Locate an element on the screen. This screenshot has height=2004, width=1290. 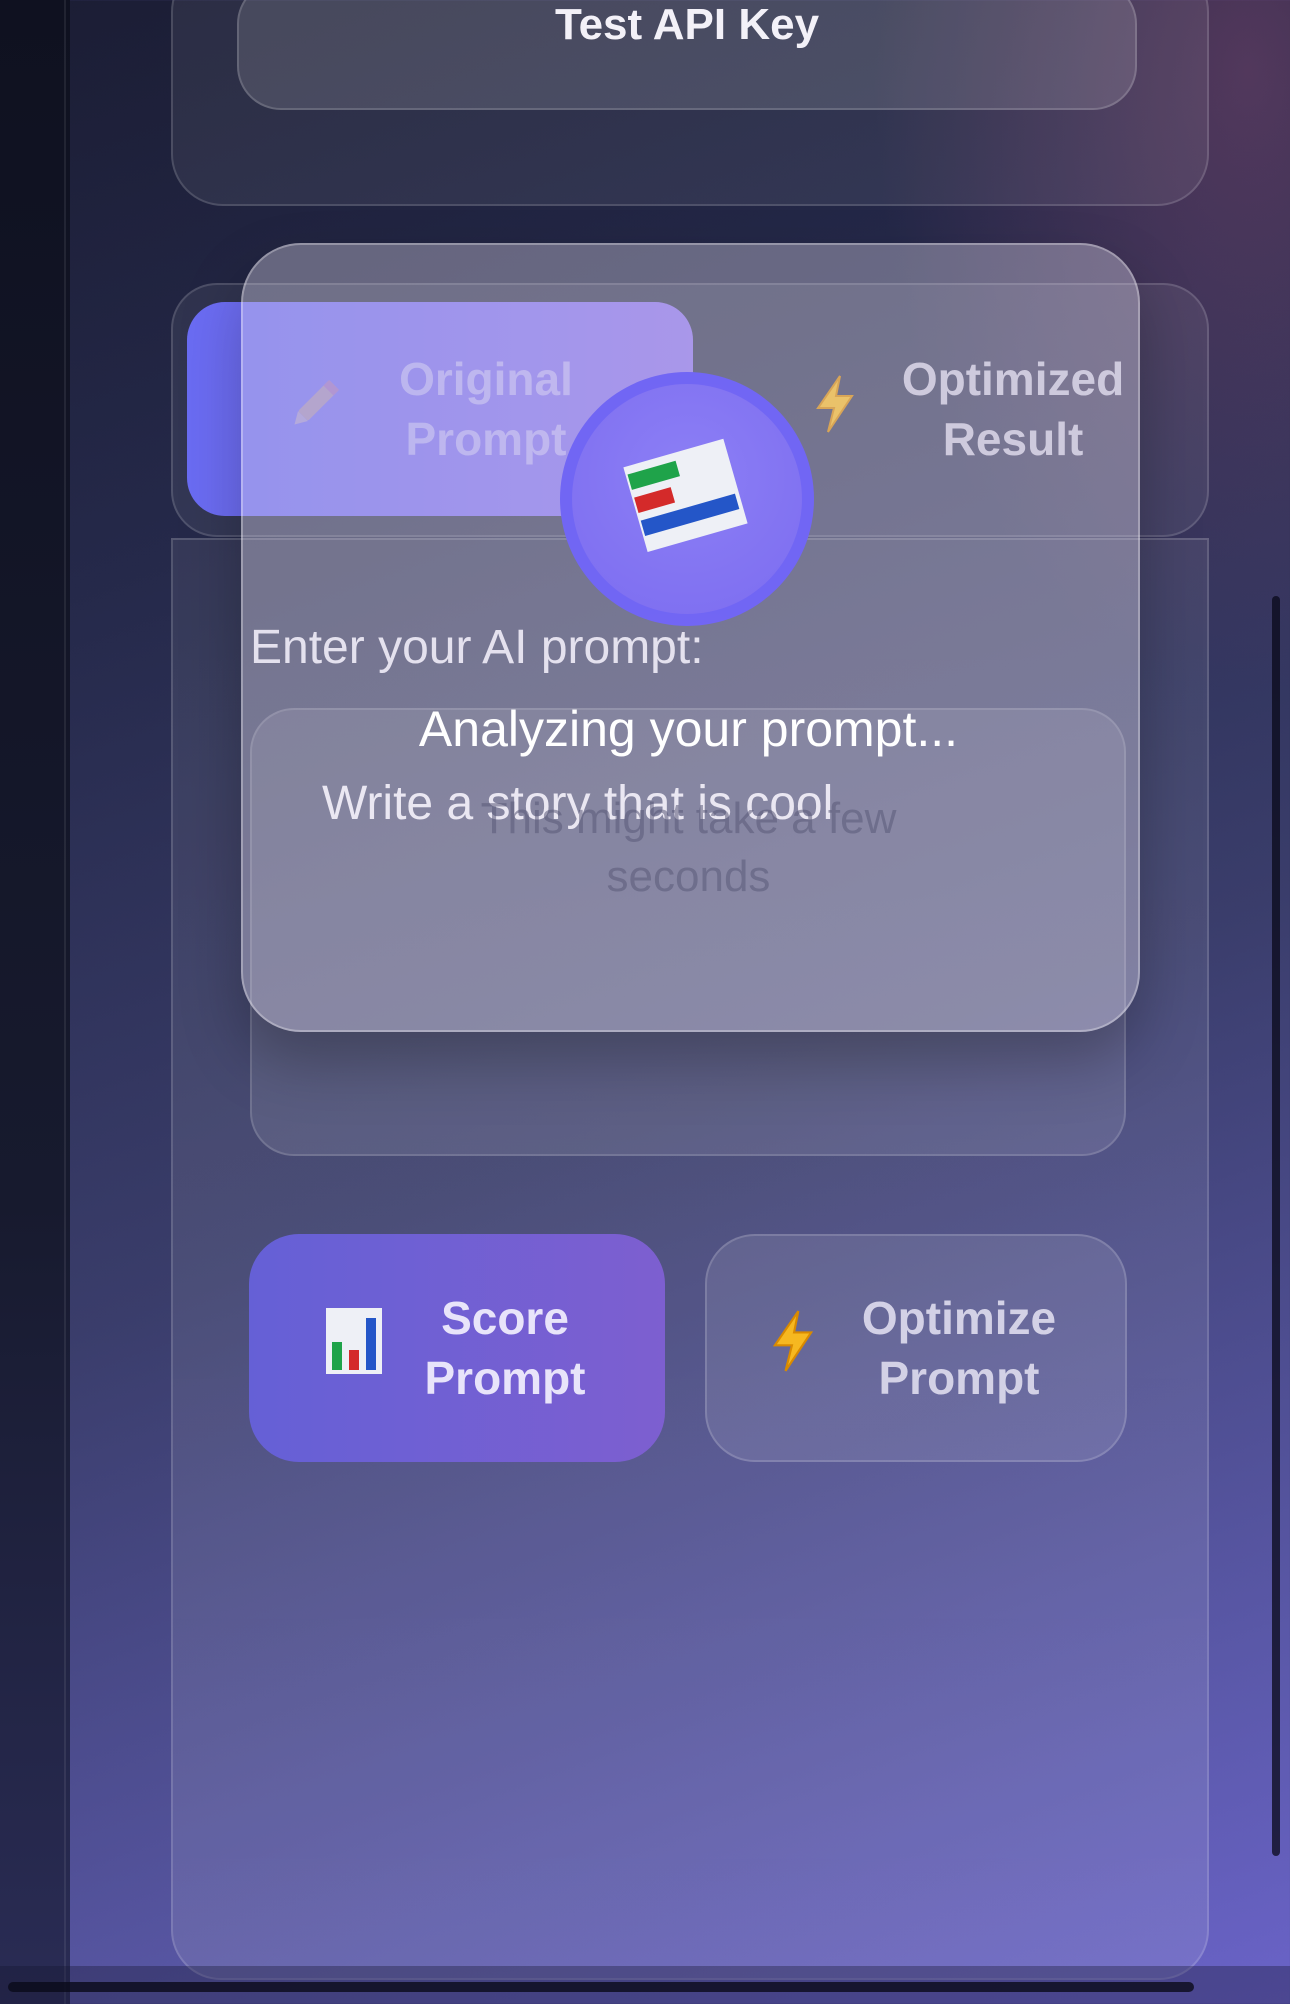
loading-subtitle: This might take a few seconds is located at coordinates (688, 847).